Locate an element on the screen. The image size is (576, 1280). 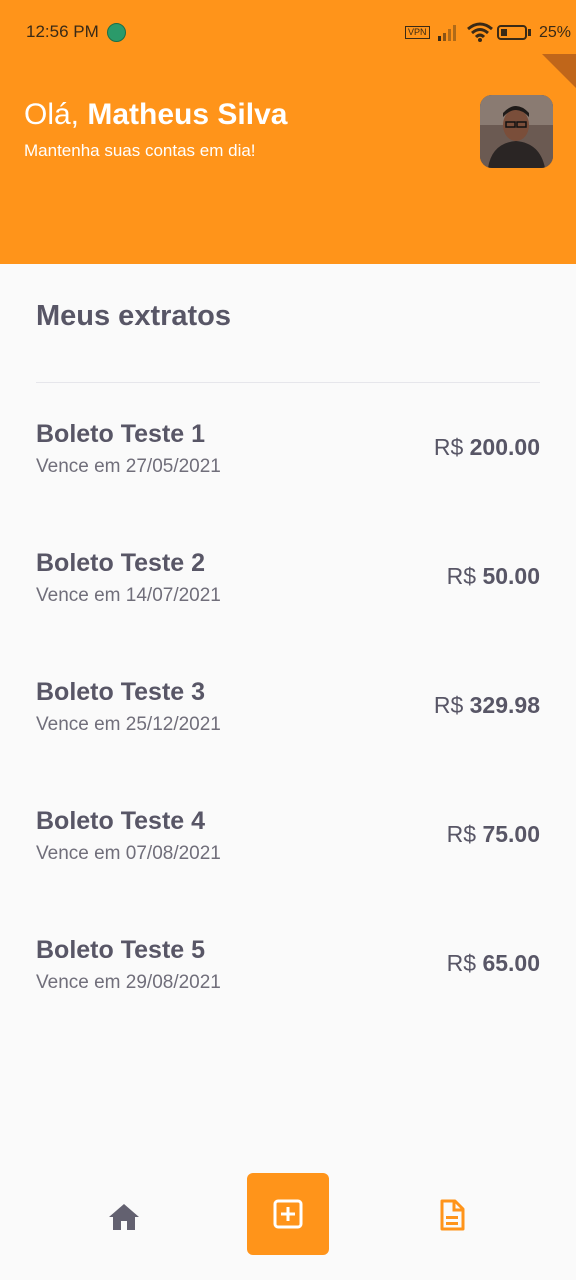
bill-name: Boleto Teste 1 is located at coordinates (121, 434).